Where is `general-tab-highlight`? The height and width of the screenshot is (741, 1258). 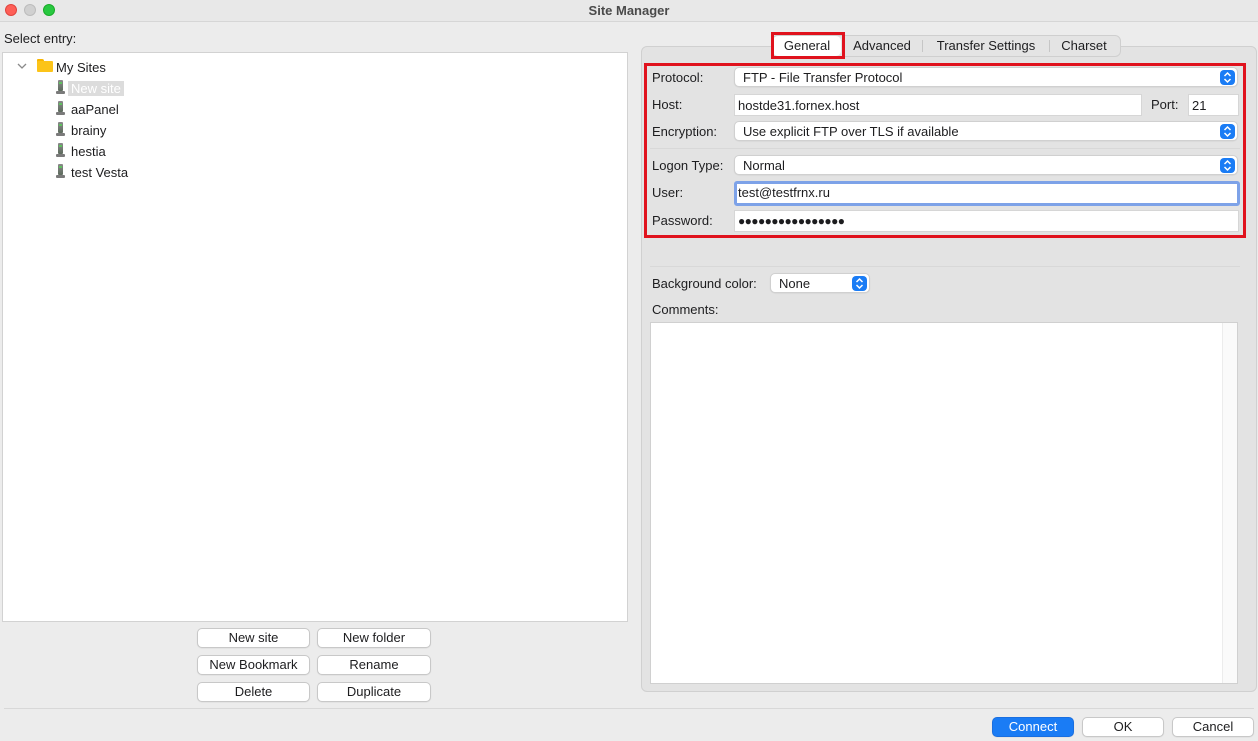
general-tab-highlight is located at coordinates (808, 45).